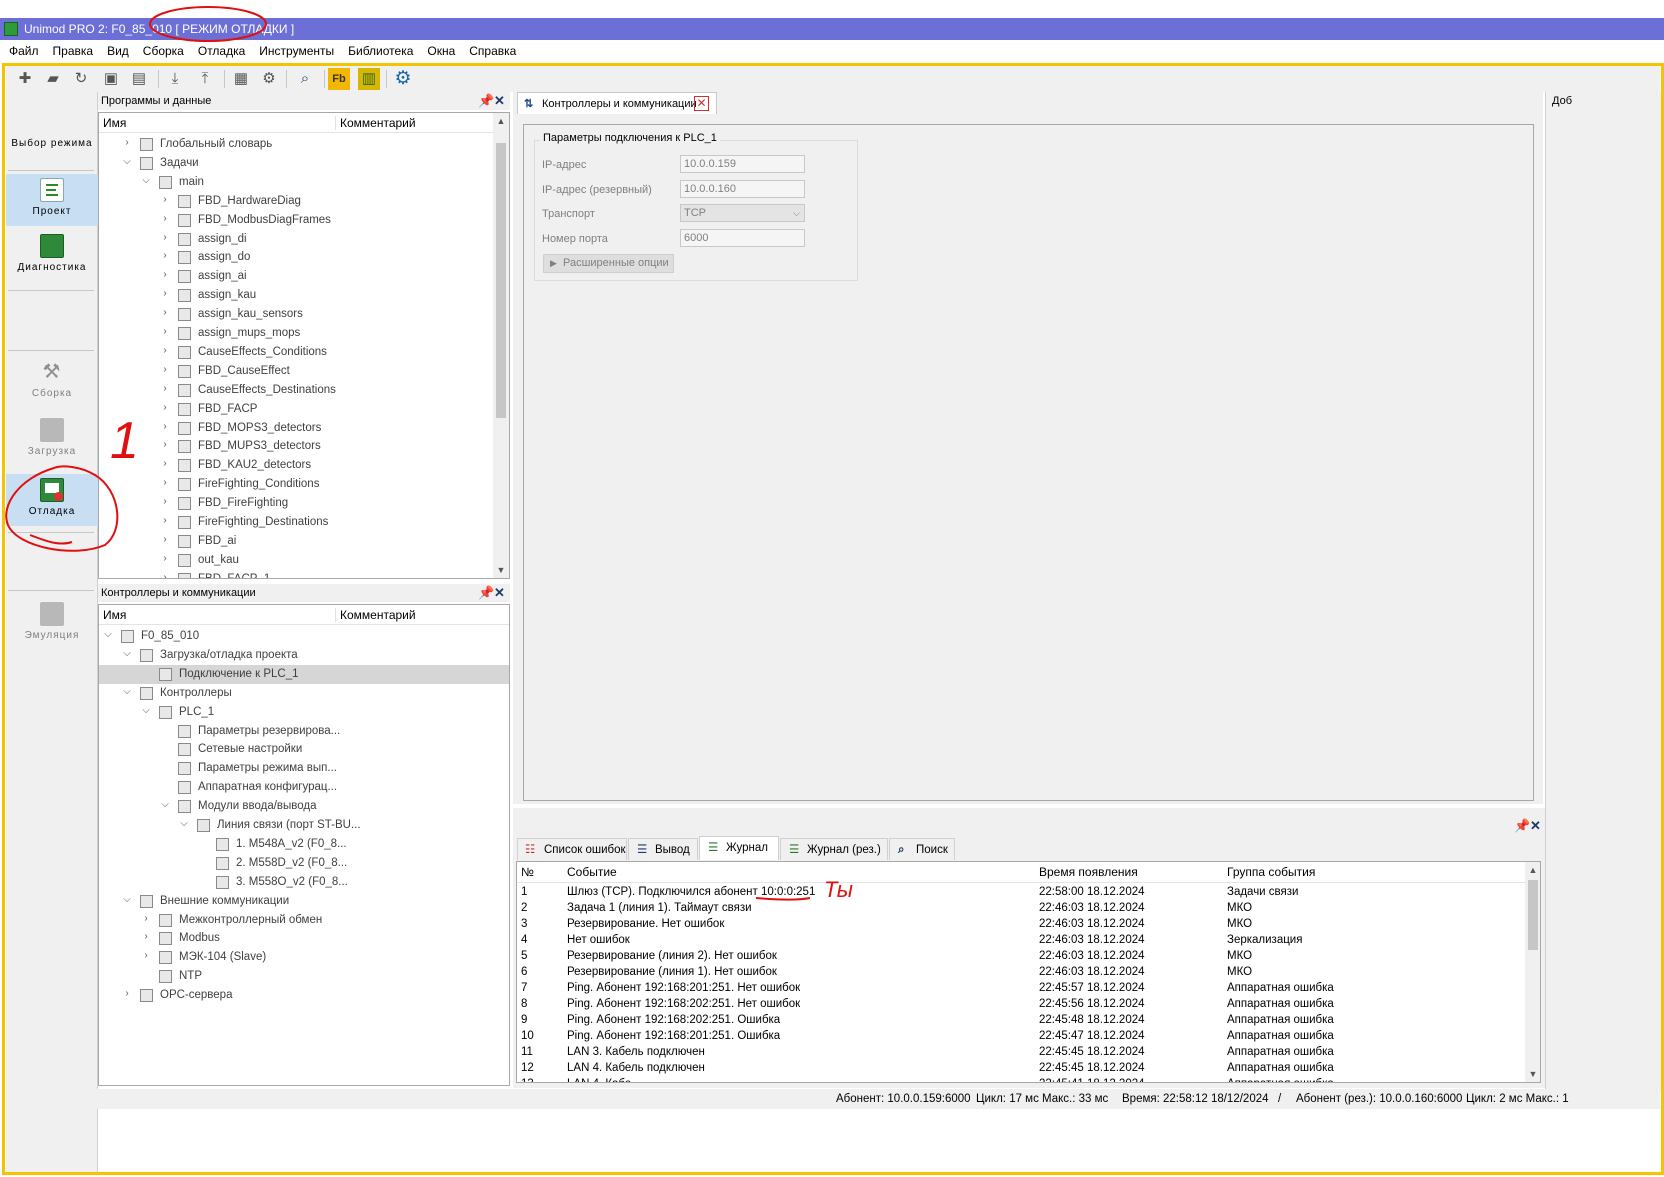  What do you see at coordinates (304, 806) in the screenshot?
I see `tree-row: ⌵ Модули ввода/вывода` at bounding box center [304, 806].